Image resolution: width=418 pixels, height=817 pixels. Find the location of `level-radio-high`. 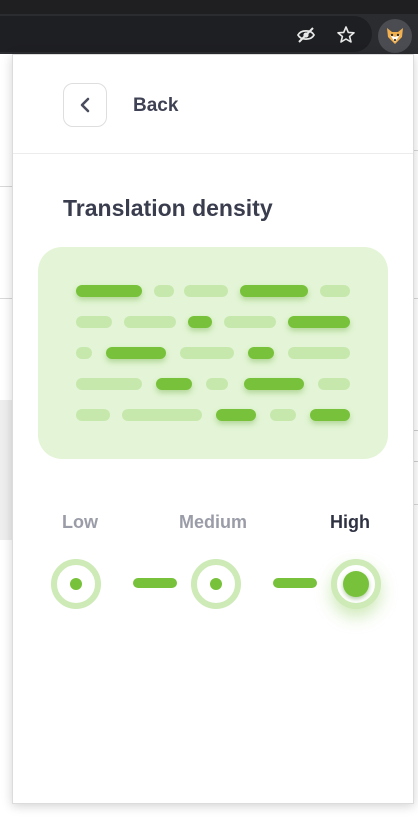

level-radio-high is located at coordinates (356, 584).